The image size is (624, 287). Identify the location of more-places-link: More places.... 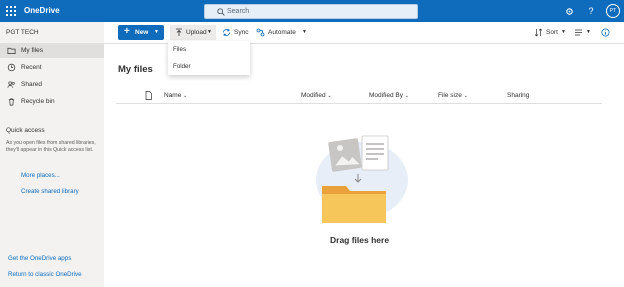
(40, 175).